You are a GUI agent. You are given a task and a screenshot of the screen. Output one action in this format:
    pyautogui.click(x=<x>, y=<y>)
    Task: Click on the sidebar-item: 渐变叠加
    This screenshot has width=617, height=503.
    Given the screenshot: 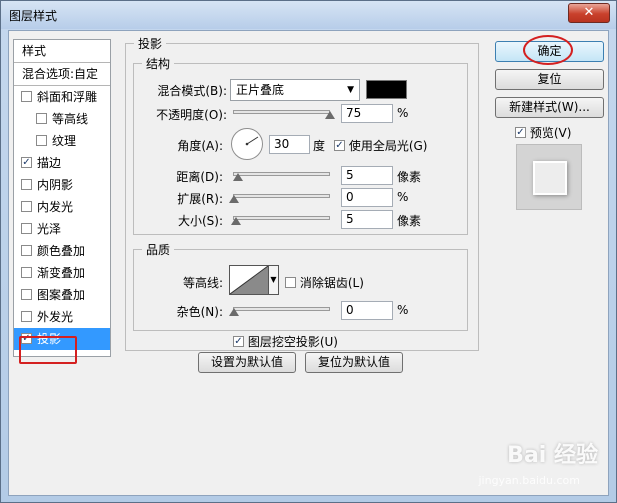 What is the action you would take?
    pyautogui.click(x=62, y=273)
    